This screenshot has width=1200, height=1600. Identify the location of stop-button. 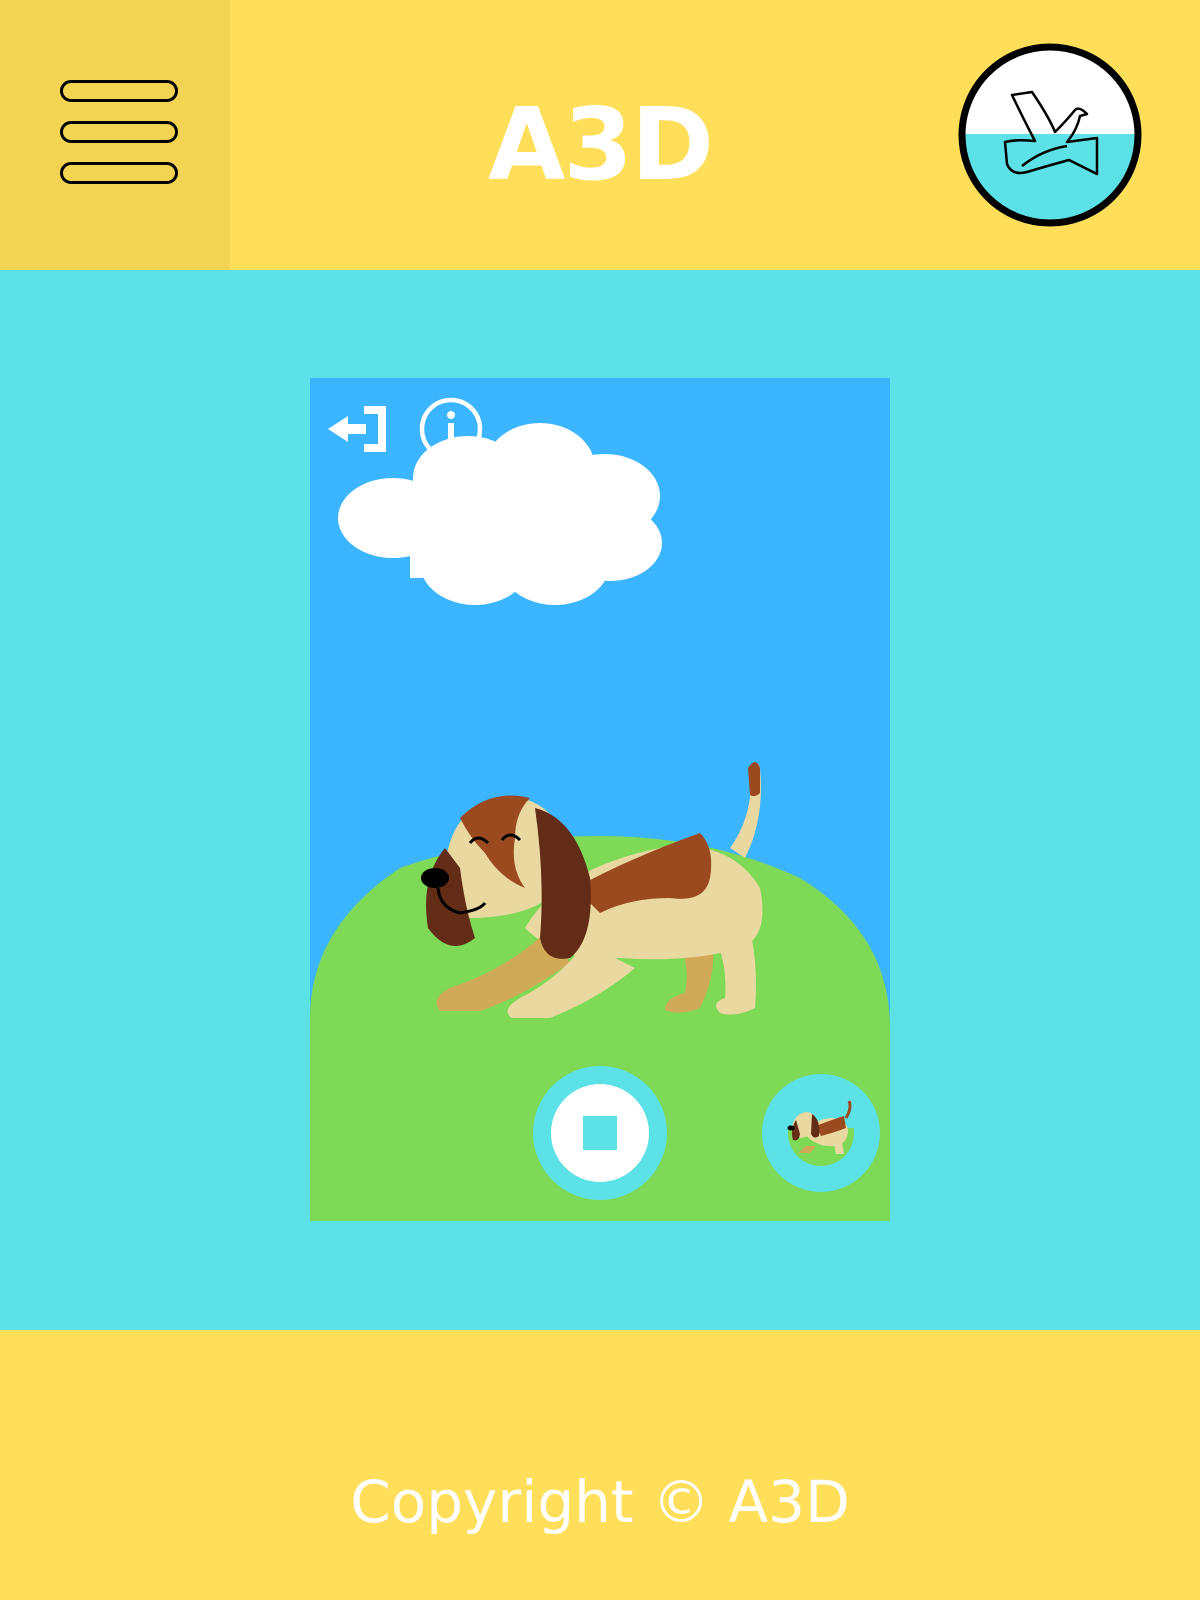
(600, 1133).